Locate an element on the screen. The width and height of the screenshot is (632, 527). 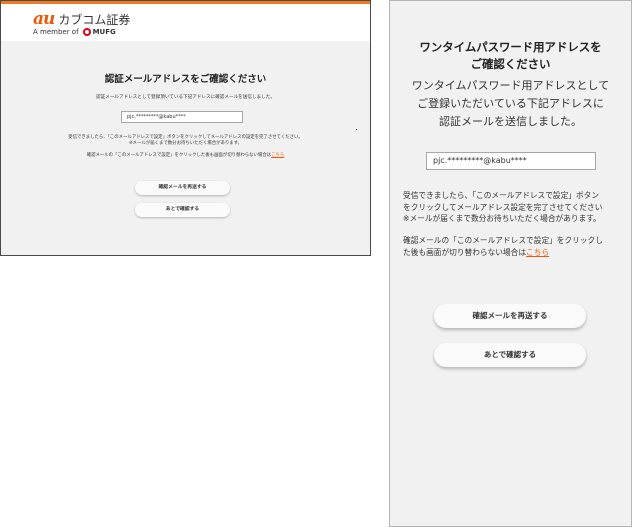
description-line: ワンタイムパスワード用アドレスとして is located at coordinates (510, 85).